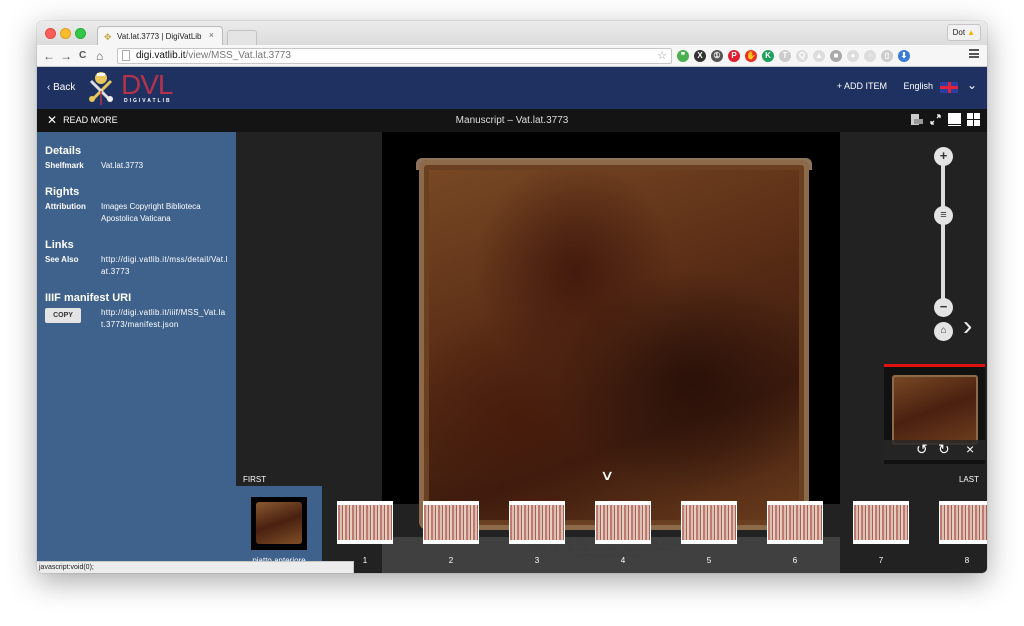 This screenshot has width=1024, height=626. I want to click on reload-icon: C, so click(82, 56).